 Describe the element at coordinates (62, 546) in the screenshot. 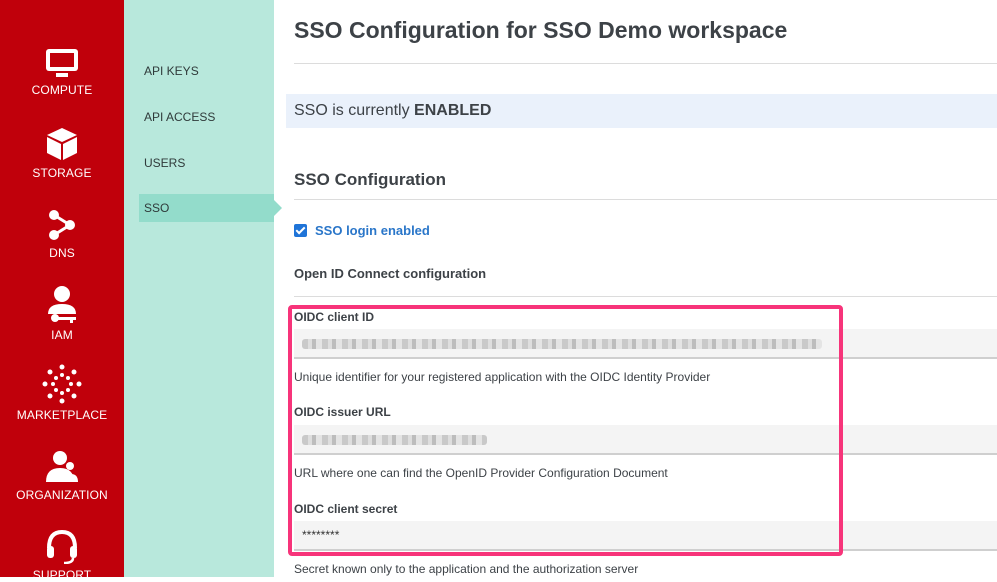

I see `headset-icon` at that location.